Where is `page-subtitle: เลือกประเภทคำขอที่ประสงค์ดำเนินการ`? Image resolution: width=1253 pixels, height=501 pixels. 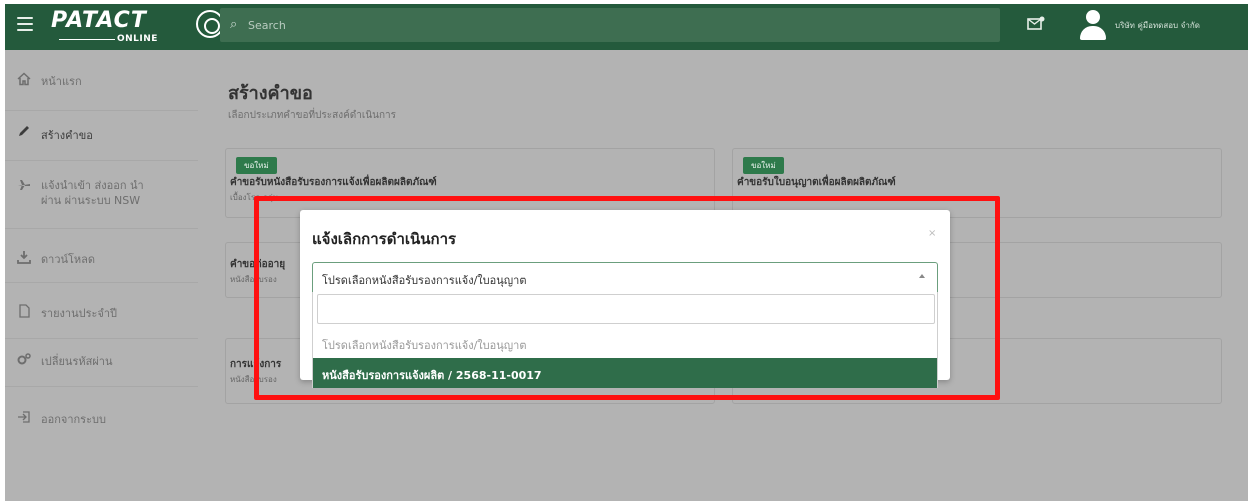
page-subtitle: เลือกประเภทคำขอที่ประสงค์ดำเนินการ is located at coordinates (312, 115).